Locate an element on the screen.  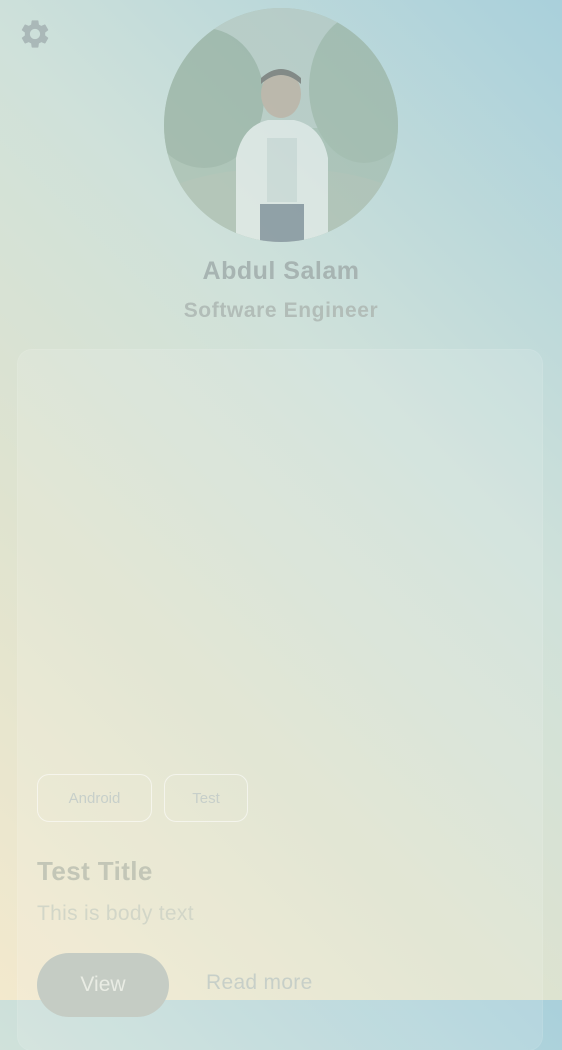
profile-role: Software Engineer is located at coordinates (281, 310).